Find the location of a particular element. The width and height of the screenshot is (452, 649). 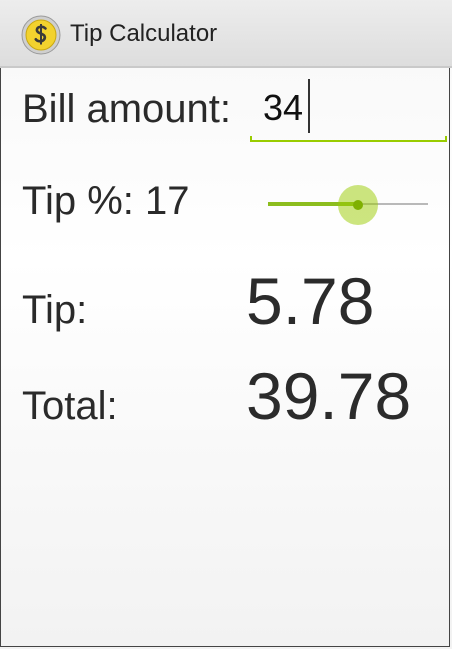

bill-amount-value: 34 is located at coordinates (283, 108).